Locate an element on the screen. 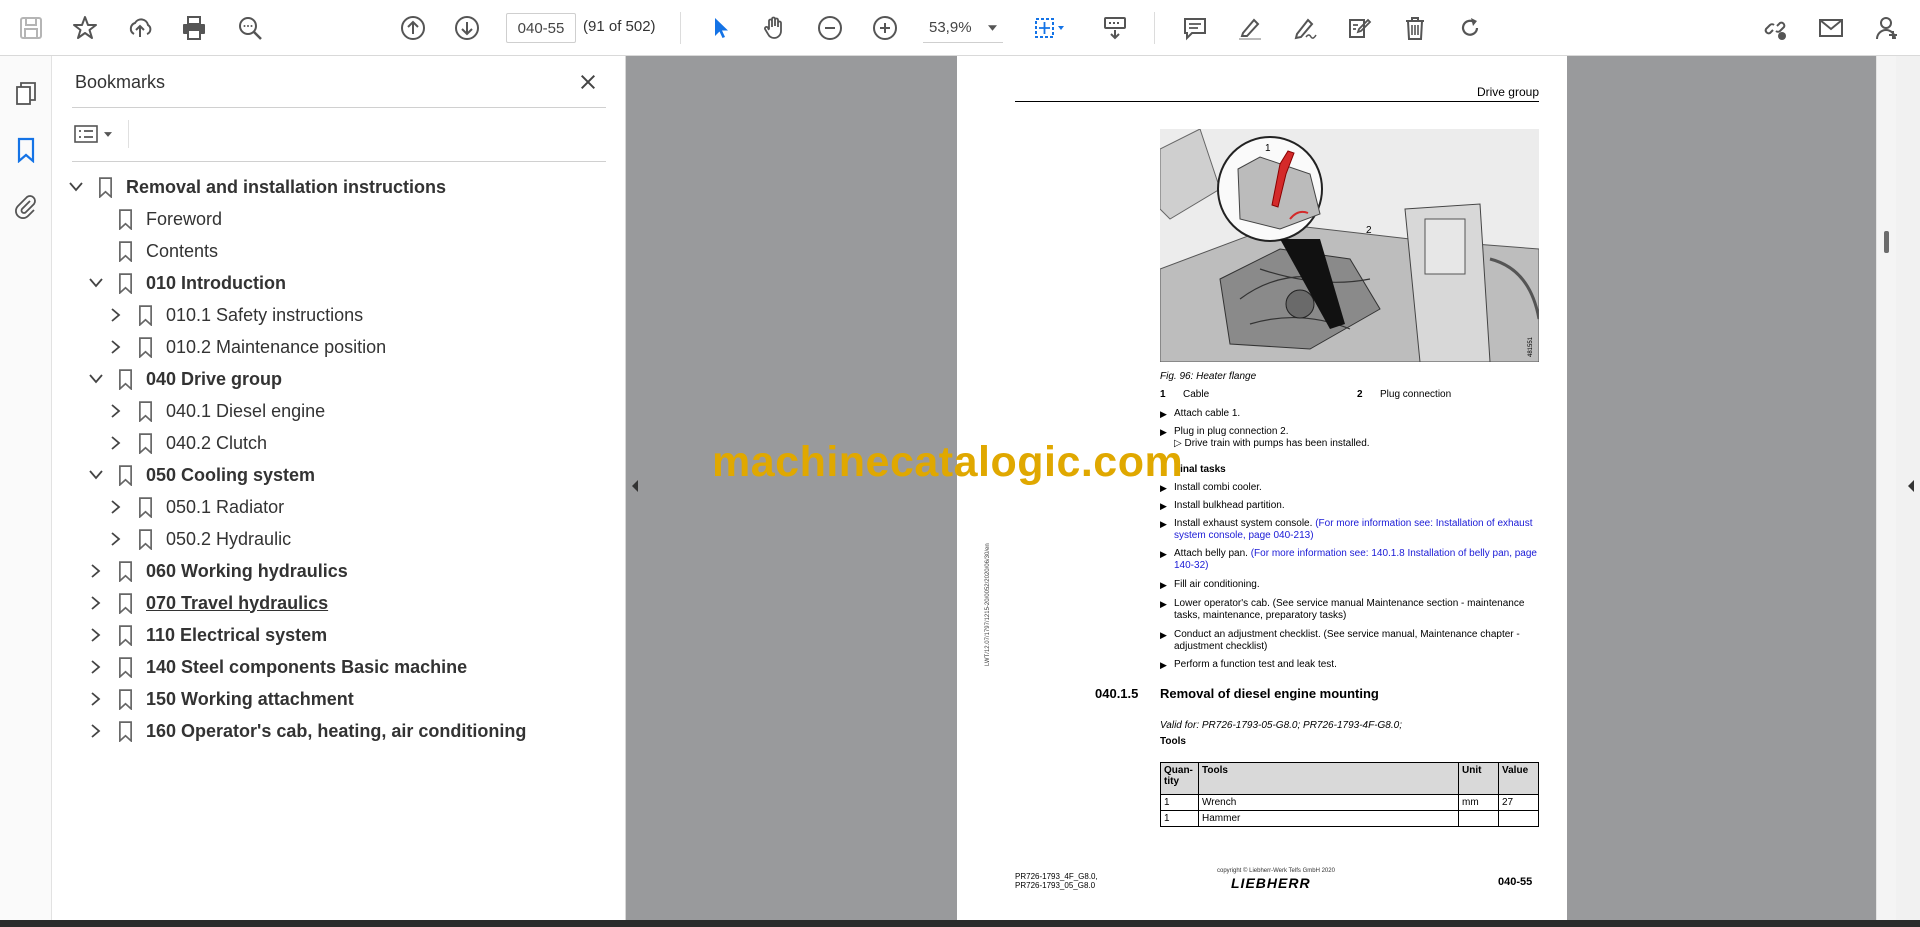 The width and height of the screenshot is (1920, 927). bookmark-item: 050.2 Hydraulic is located at coordinates (337, 539).